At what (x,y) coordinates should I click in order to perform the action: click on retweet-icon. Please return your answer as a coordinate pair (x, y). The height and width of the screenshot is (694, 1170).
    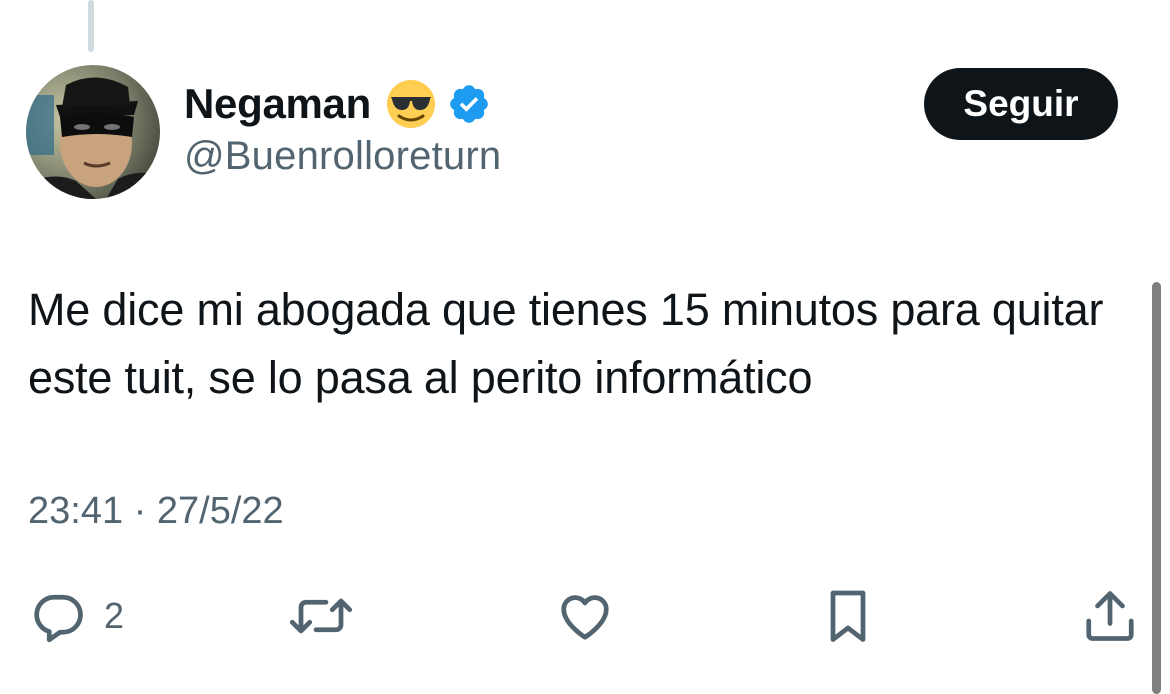
    Looking at the image, I should click on (321, 616).